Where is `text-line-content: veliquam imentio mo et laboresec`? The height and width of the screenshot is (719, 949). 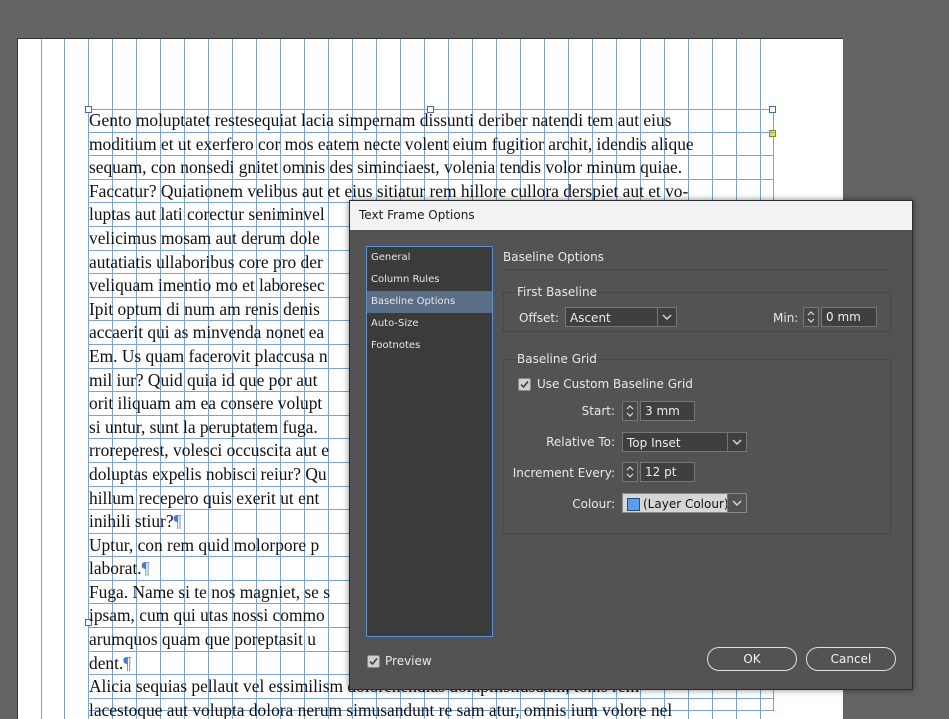 text-line-content: veliquam imentio mo et laboresec is located at coordinates (207, 285).